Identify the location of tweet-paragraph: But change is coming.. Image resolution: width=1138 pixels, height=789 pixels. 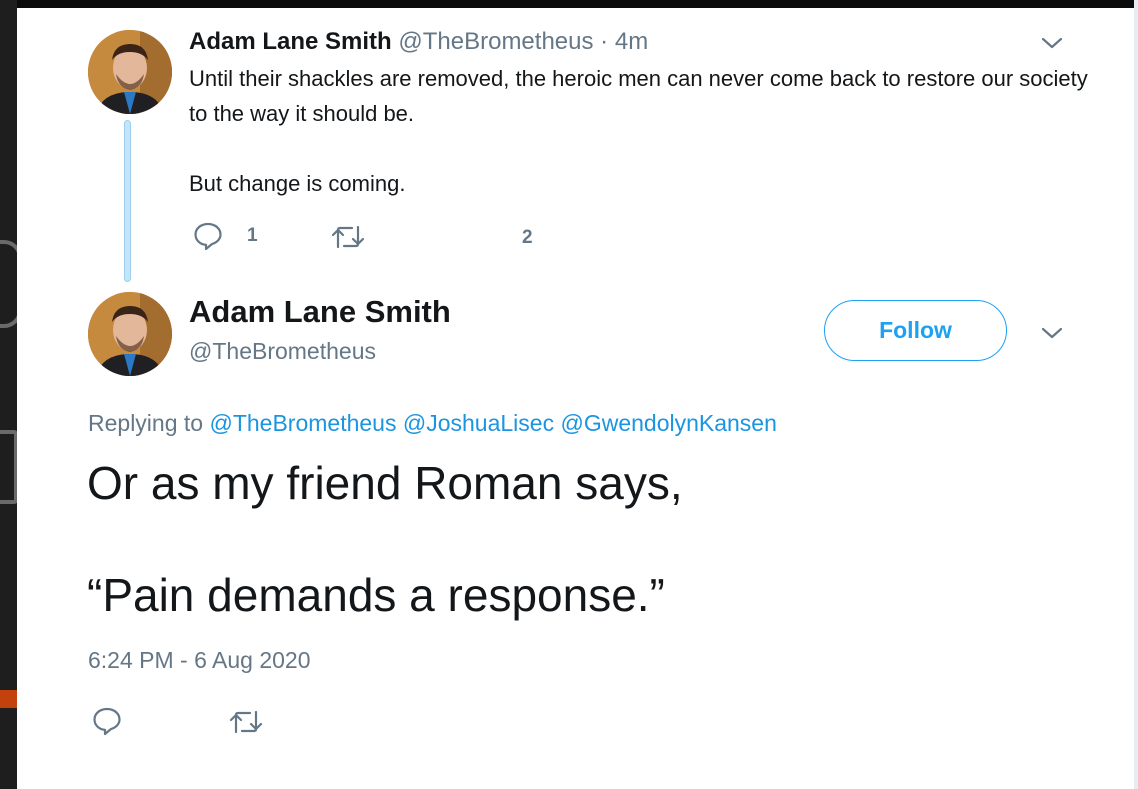
(297, 183).